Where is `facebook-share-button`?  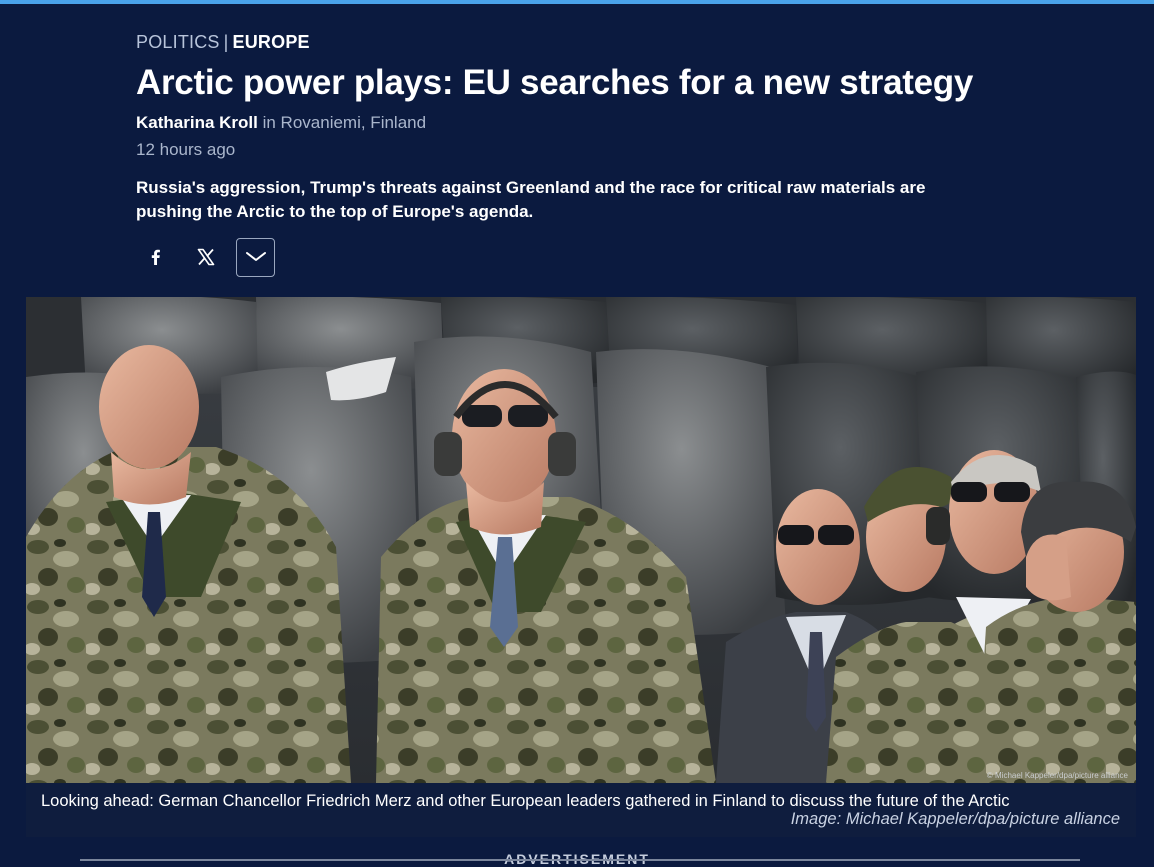 facebook-share-button is located at coordinates (156, 257).